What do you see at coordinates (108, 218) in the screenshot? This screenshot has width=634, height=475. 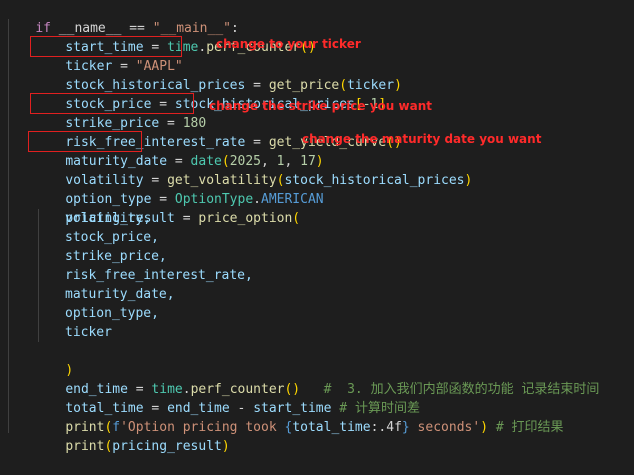 I see `argument-line: volatility,` at bounding box center [108, 218].